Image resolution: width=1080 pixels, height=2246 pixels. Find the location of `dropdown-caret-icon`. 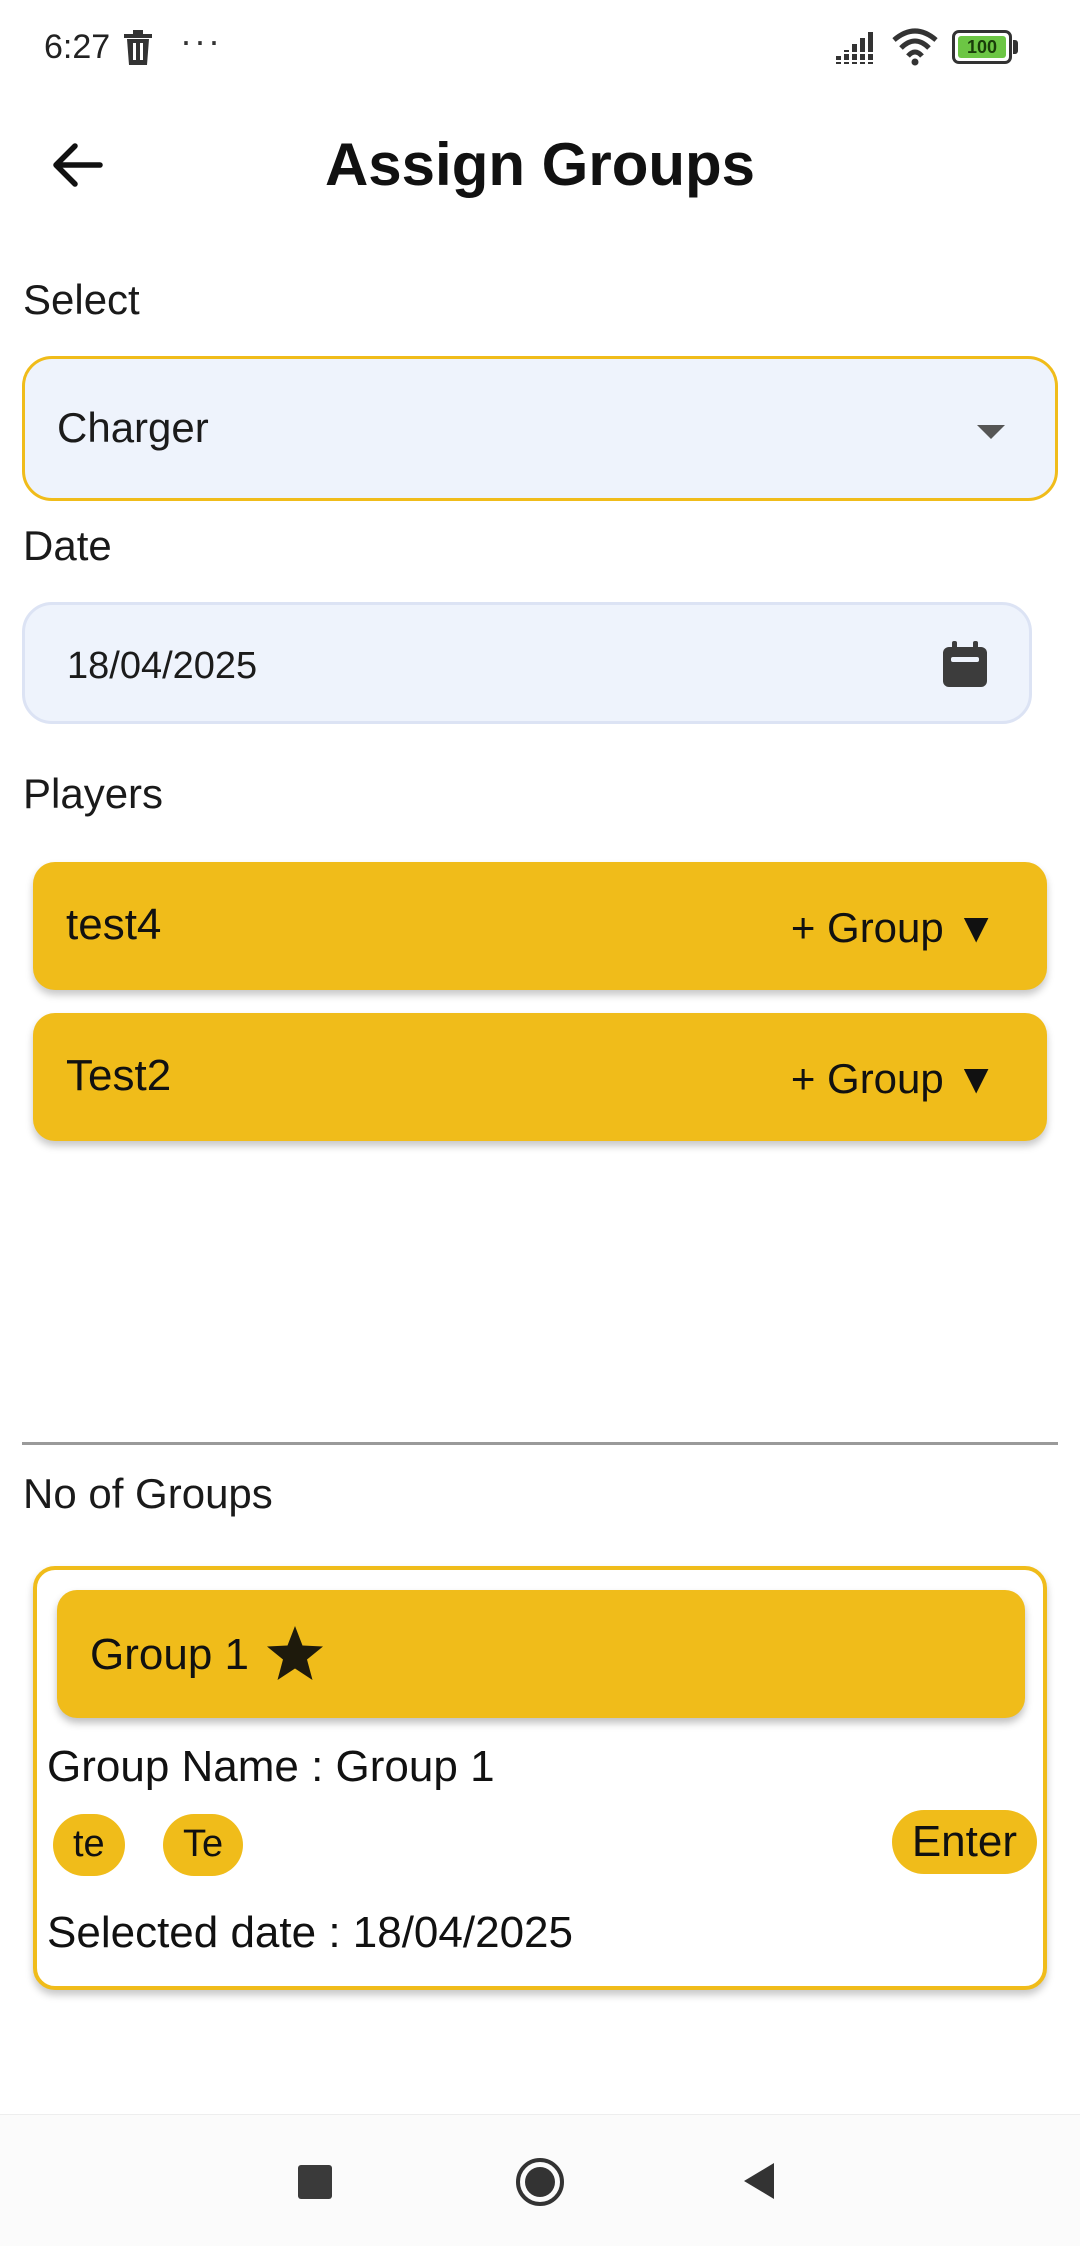

dropdown-caret-icon is located at coordinates (991, 432).